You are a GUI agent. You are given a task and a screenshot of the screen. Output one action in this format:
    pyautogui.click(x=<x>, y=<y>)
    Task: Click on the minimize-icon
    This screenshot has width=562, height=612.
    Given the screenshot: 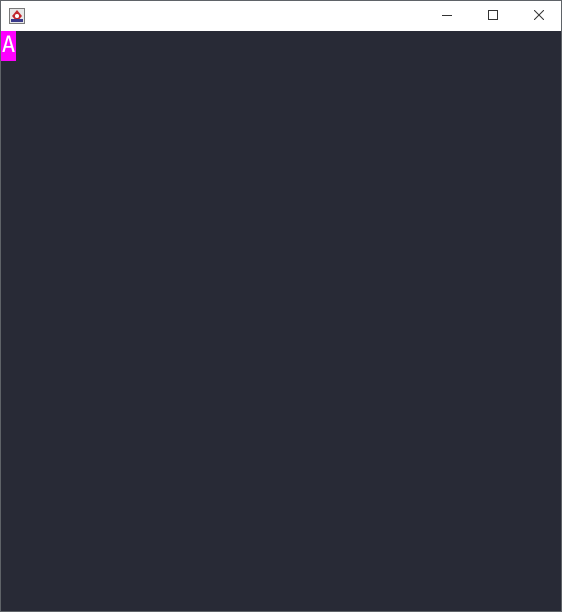 What is the action you would take?
    pyautogui.click(x=447, y=16)
    